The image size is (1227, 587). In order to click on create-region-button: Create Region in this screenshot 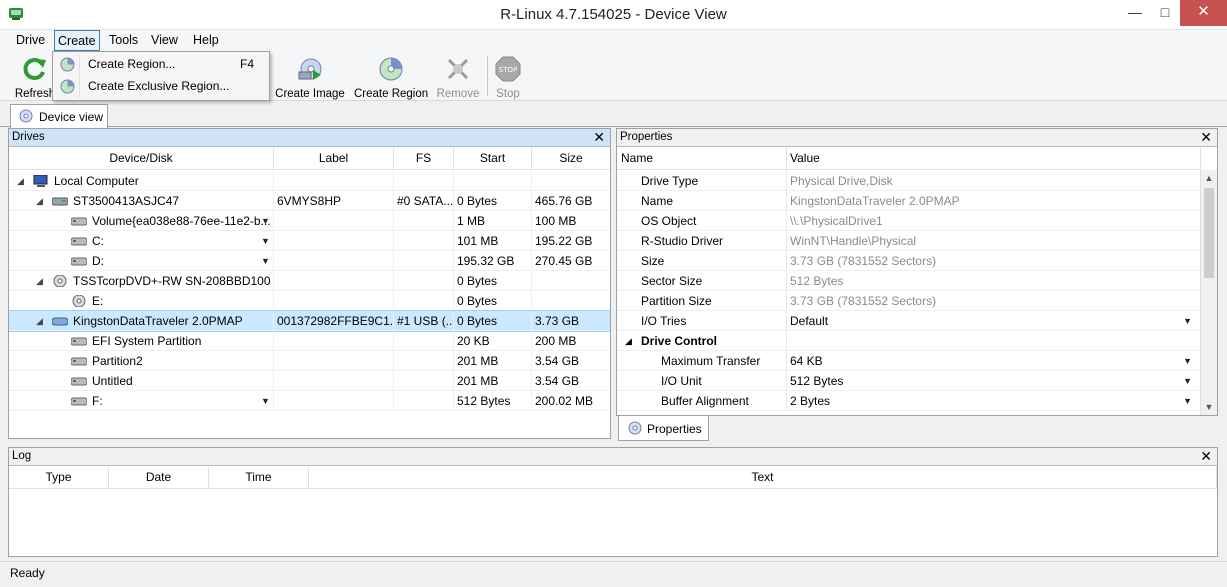, I will do `click(391, 78)`.